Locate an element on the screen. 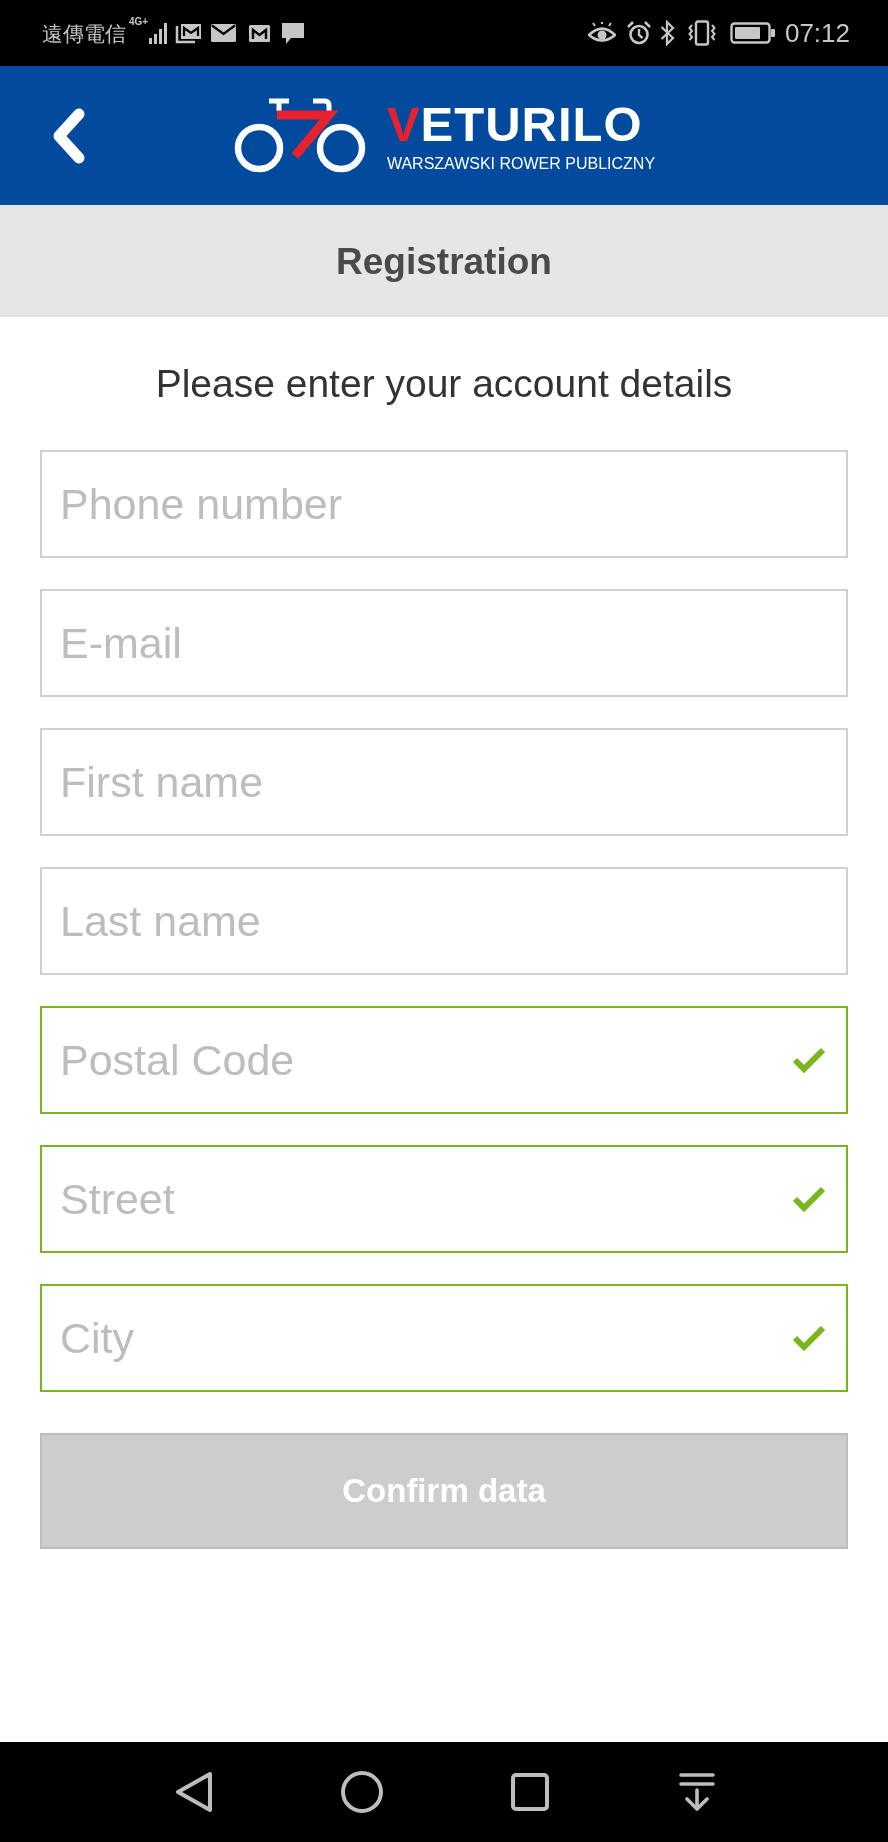 This screenshot has height=1842, width=888. home-icon is located at coordinates (362, 1792).